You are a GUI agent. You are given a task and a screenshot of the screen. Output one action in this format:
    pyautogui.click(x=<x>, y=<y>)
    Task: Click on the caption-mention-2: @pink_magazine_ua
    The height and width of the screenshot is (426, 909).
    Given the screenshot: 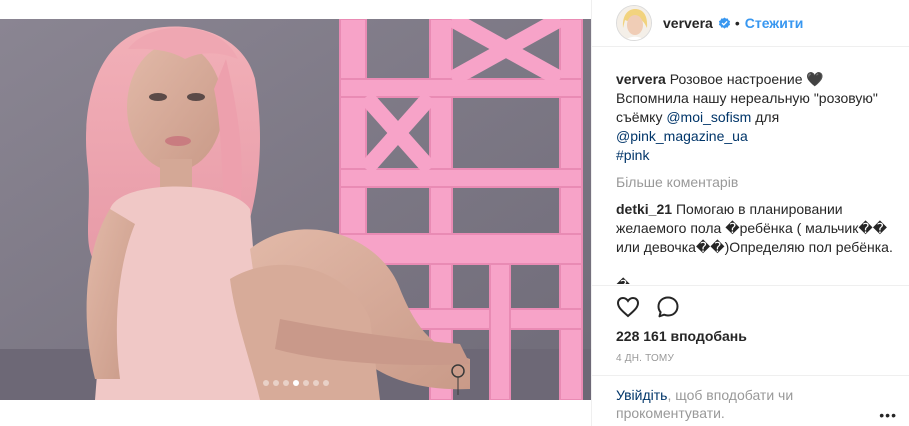 What is the action you would take?
    pyautogui.click(x=682, y=136)
    